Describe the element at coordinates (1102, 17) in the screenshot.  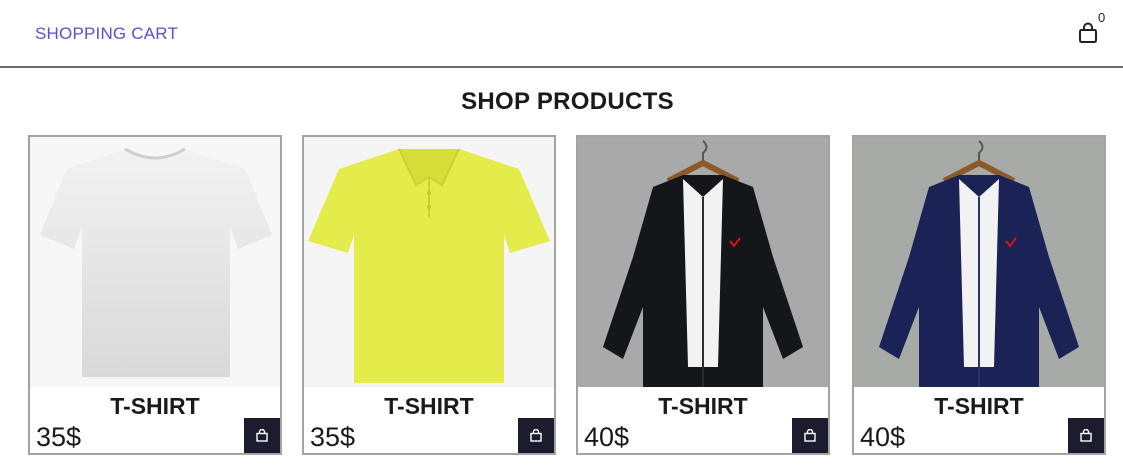
I see `cart-count-badge: 0` at that location.